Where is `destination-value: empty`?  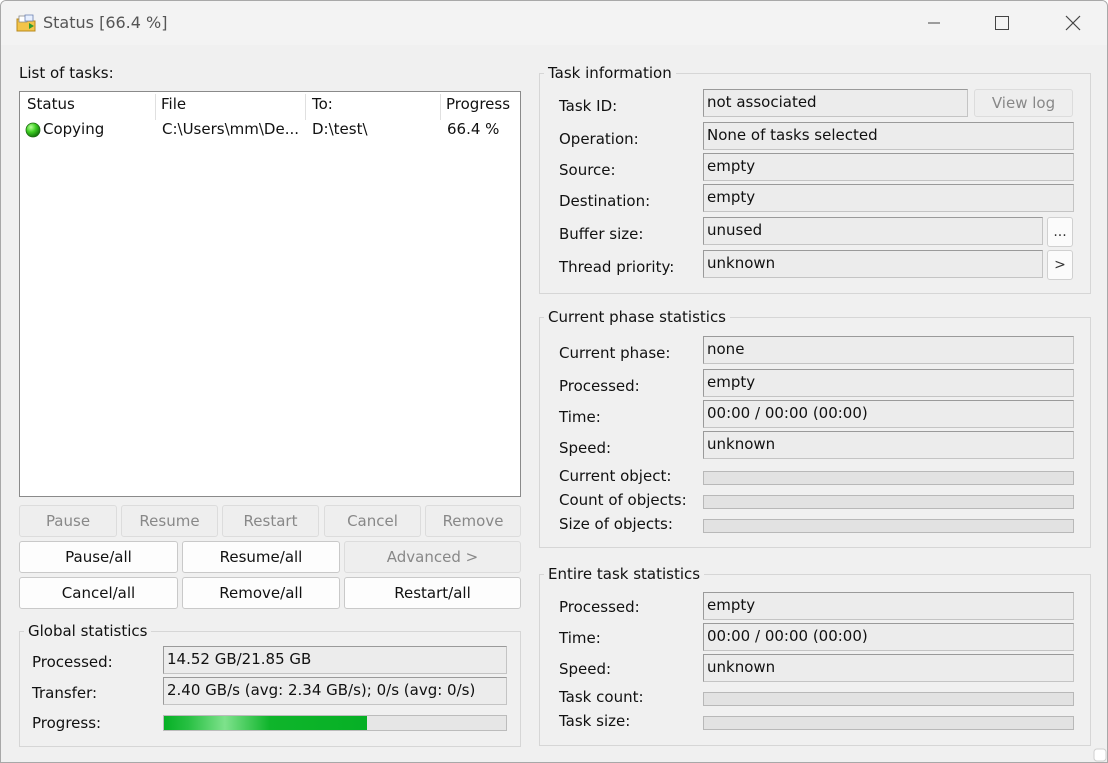 destination-value: empty is located at coordinates (888, 198).